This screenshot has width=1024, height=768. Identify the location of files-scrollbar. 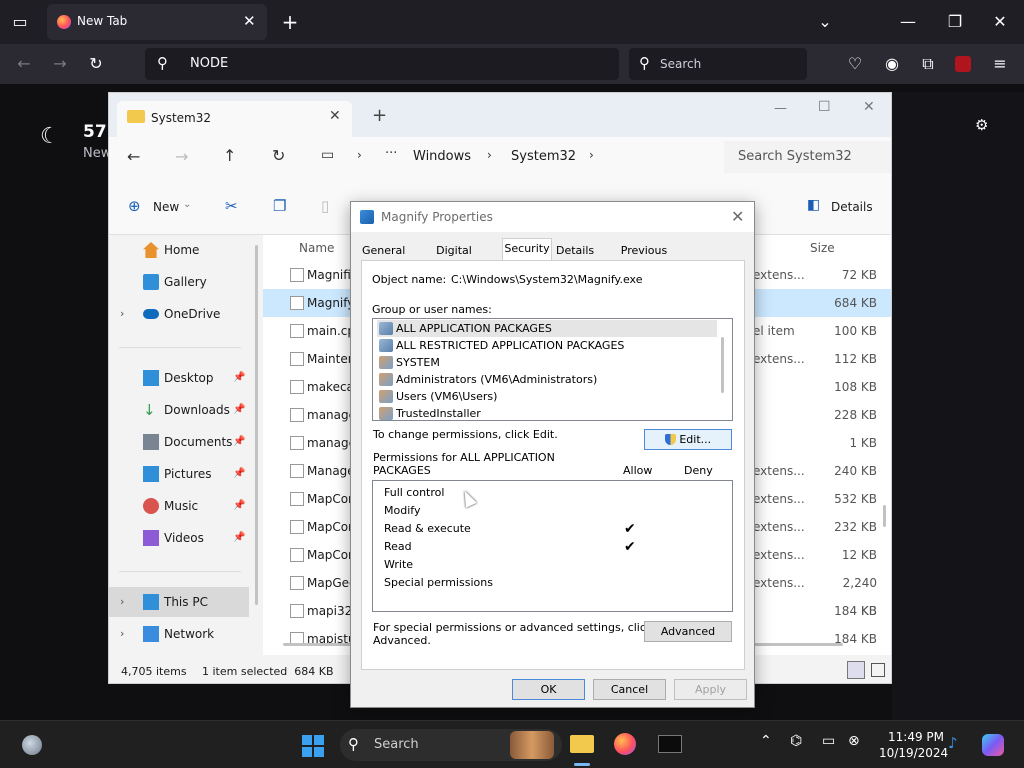
(884, 516).